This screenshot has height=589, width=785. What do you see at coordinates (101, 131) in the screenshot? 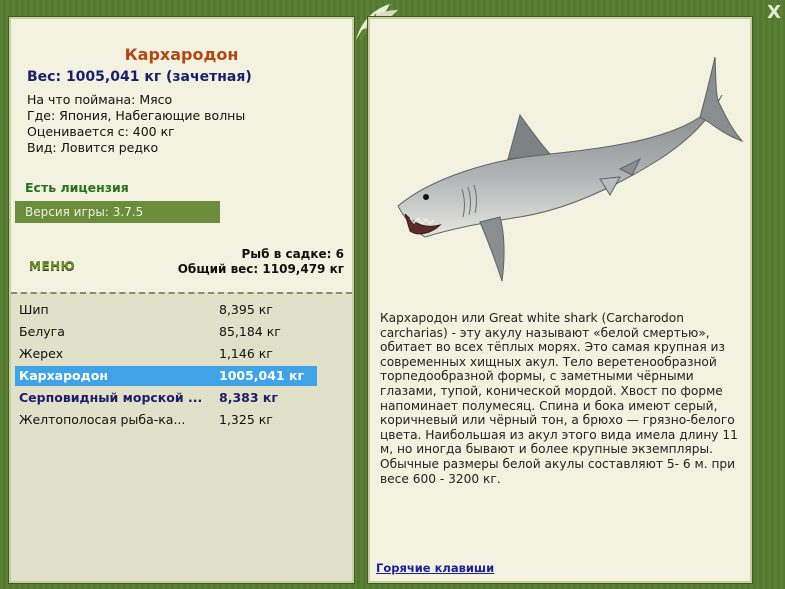
I see `value-info: Оценивается с: 400 кг` at bounding box center [101, 131].